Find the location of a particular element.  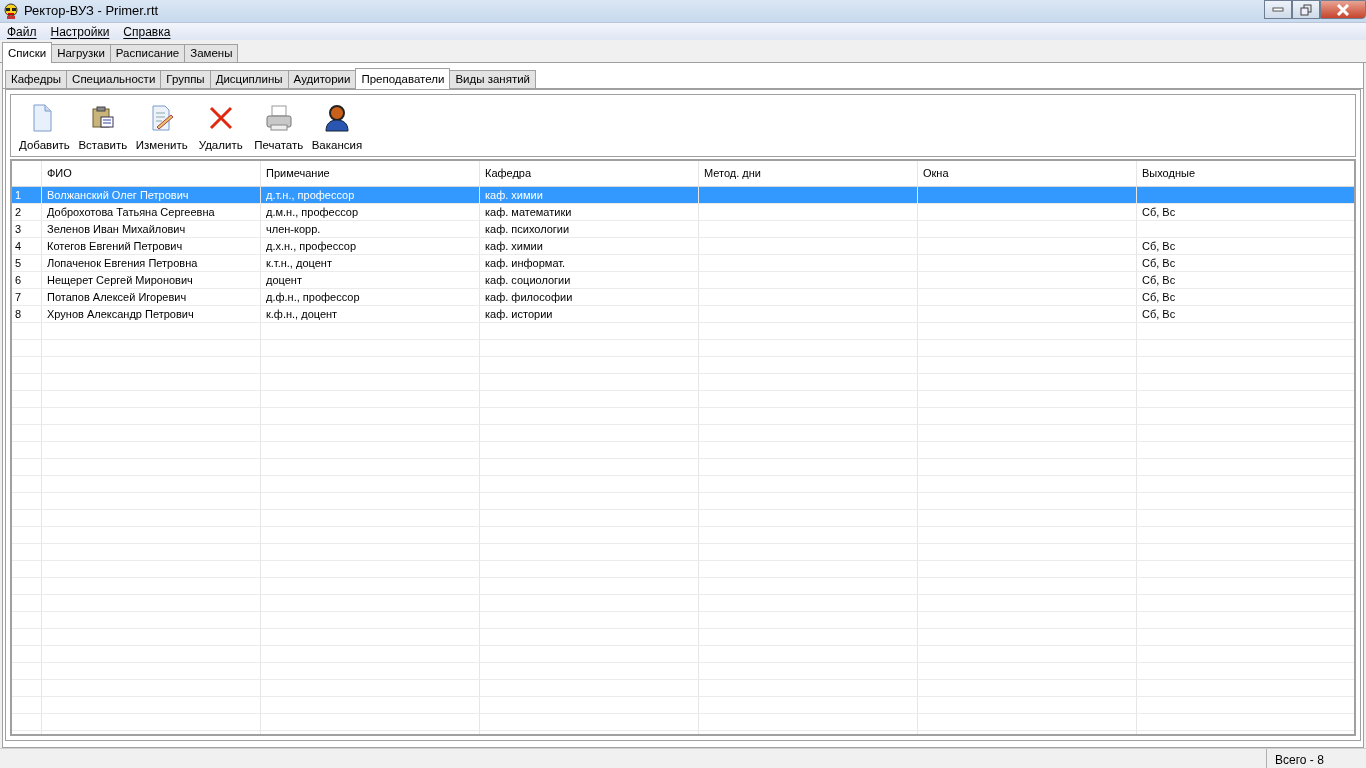

row-number: 2 is located at coordinates (27, 212).